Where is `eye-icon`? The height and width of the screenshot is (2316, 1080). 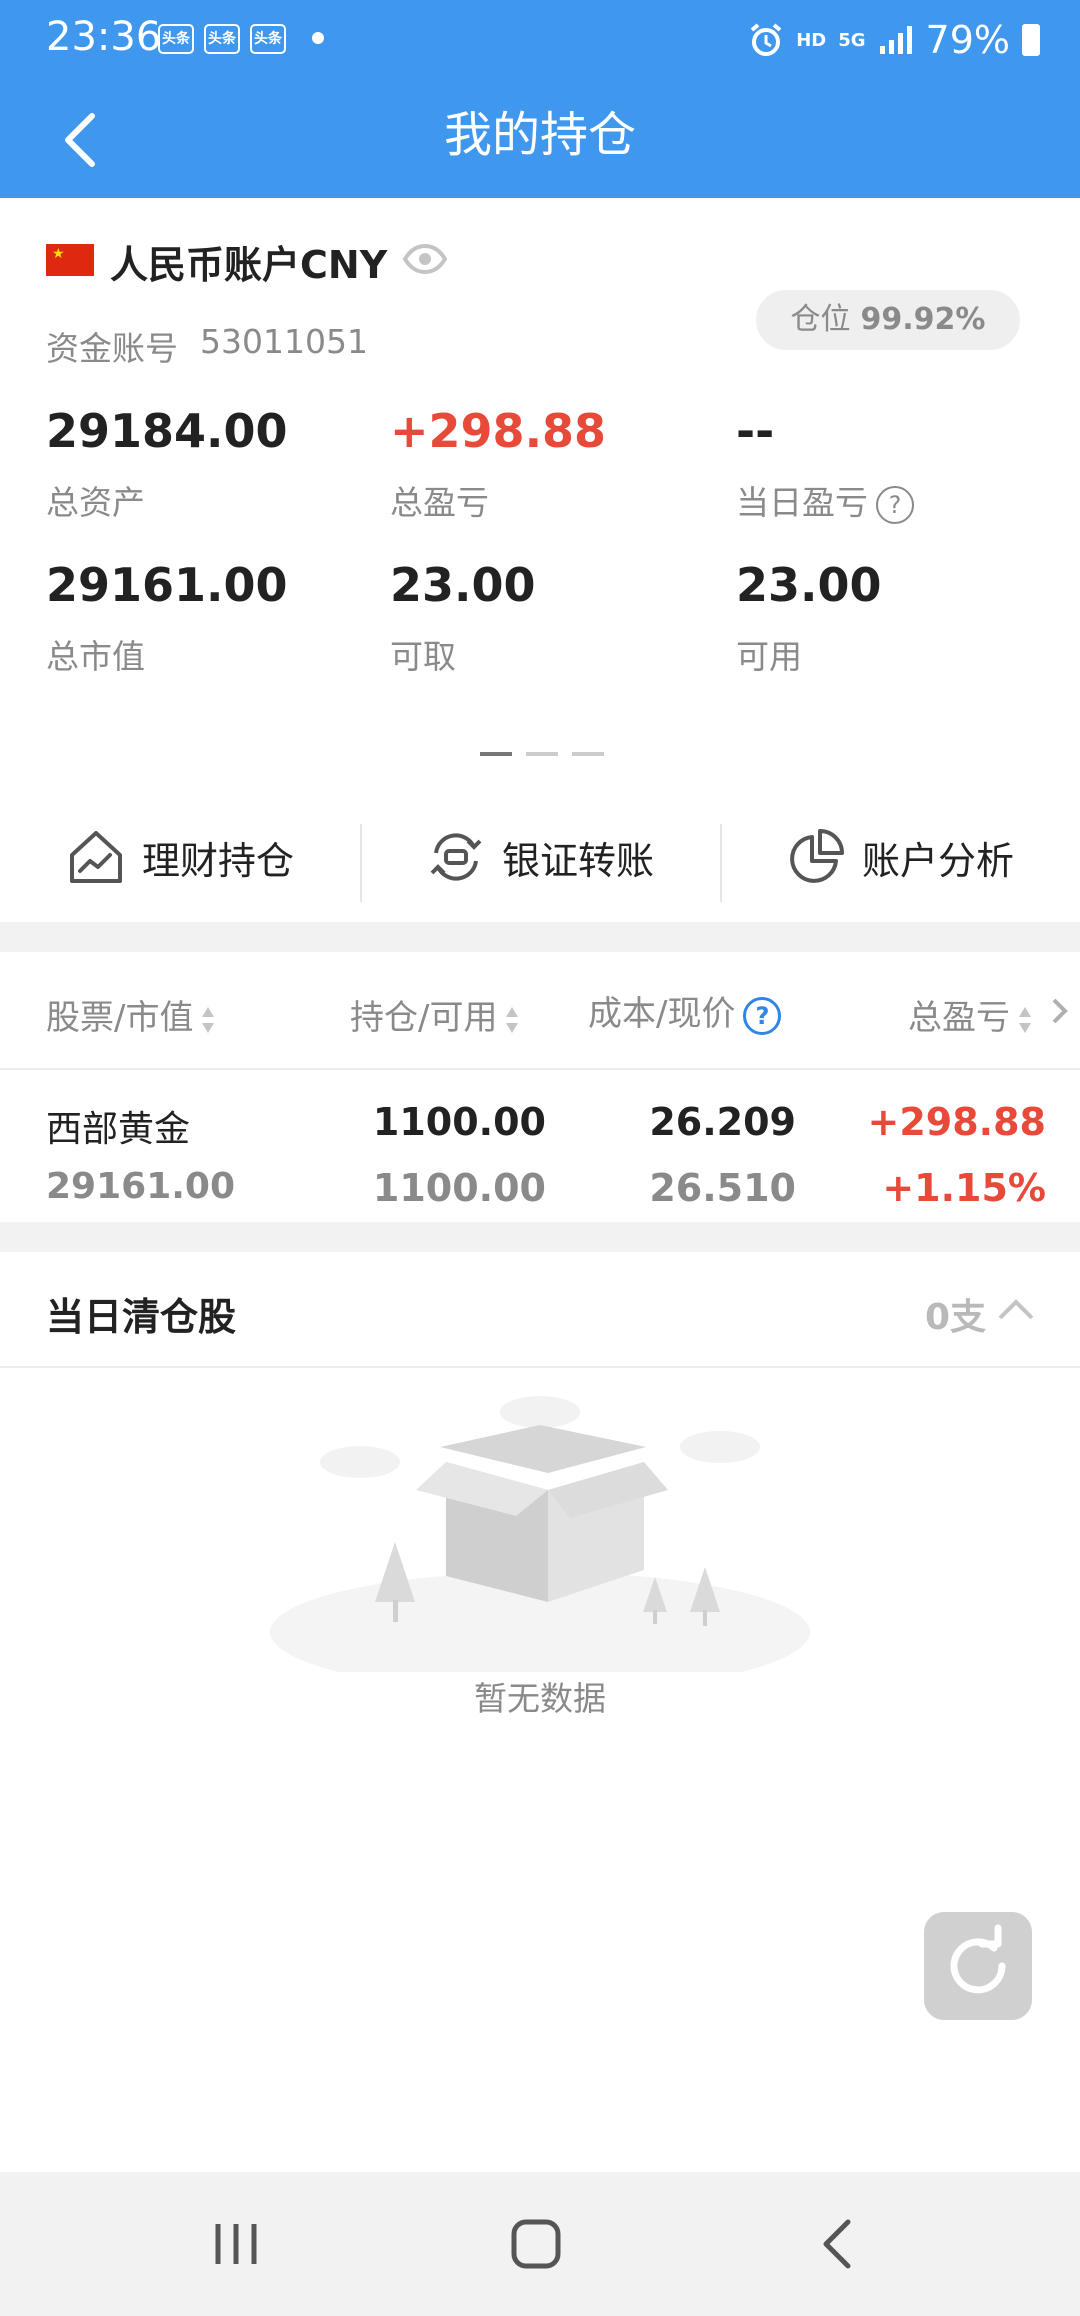 eye-icon is located at coordinates (425, 259).